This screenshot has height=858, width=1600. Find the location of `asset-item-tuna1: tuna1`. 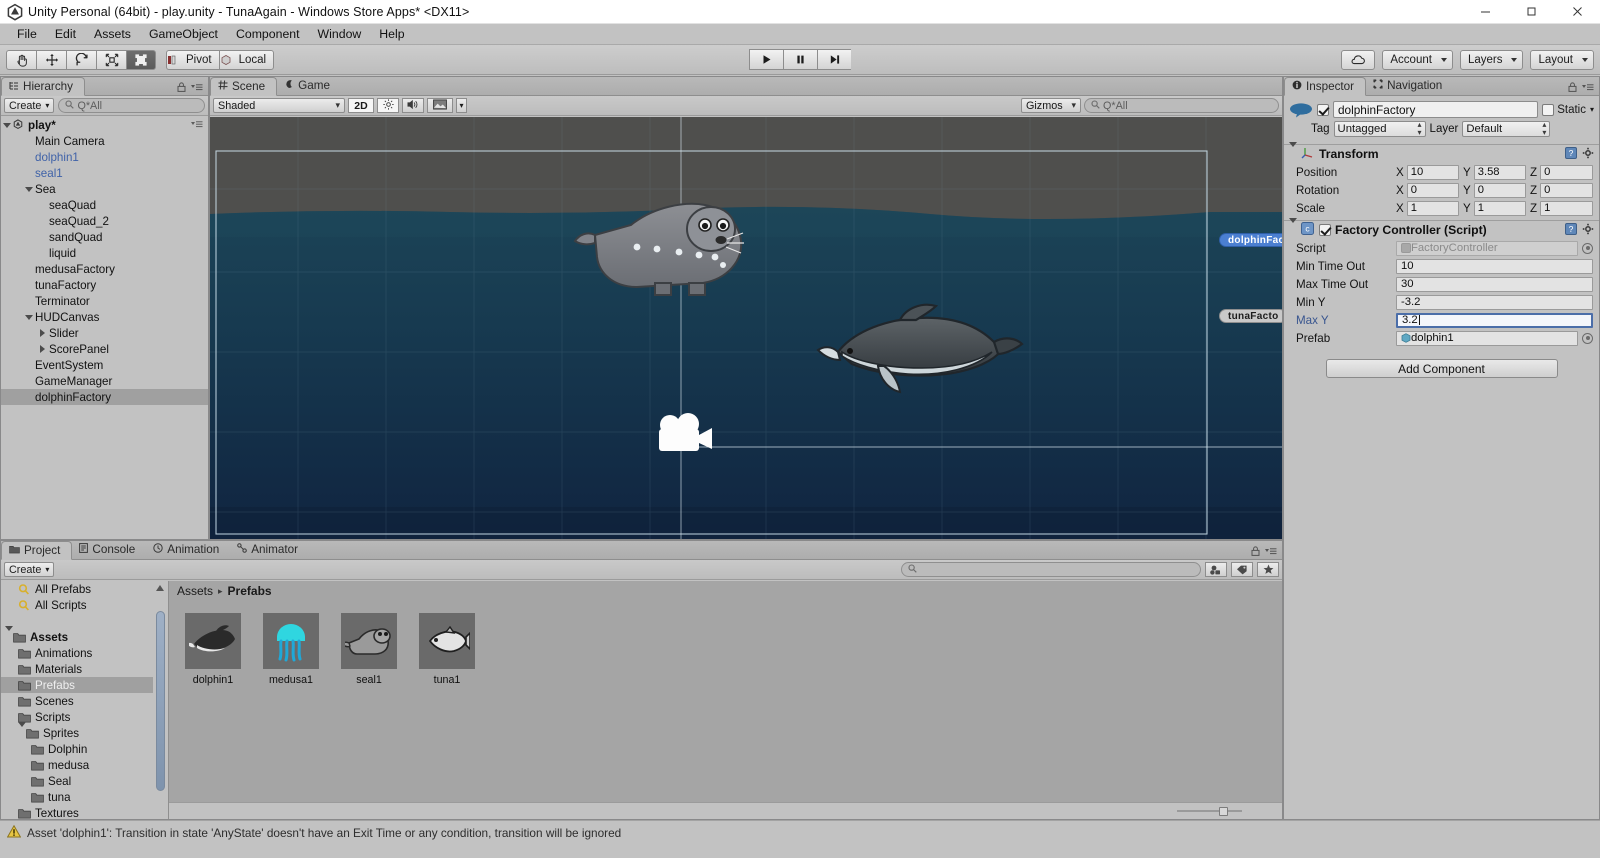

asset-item-tuna1: tuna1 is located at coordinates (447, 707).